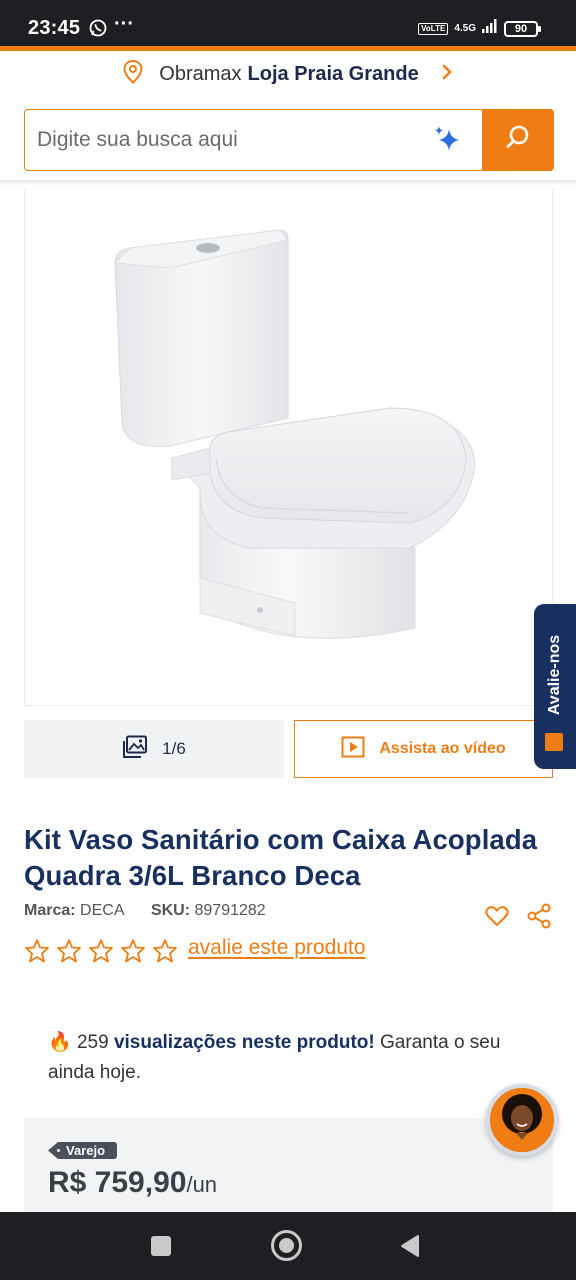  What do you see at coordinates (232, 140) in the screenshot?
I see `search-input` at bounding box center [232, 140].